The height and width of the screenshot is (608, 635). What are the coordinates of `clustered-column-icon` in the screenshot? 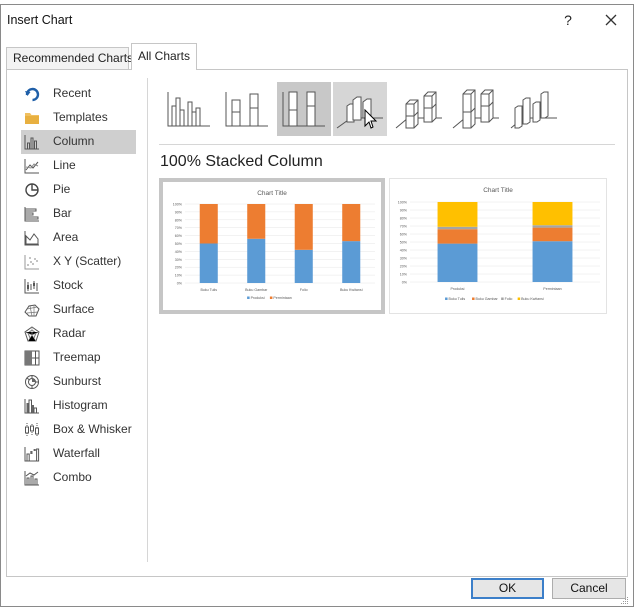 It's located at (188, 109).